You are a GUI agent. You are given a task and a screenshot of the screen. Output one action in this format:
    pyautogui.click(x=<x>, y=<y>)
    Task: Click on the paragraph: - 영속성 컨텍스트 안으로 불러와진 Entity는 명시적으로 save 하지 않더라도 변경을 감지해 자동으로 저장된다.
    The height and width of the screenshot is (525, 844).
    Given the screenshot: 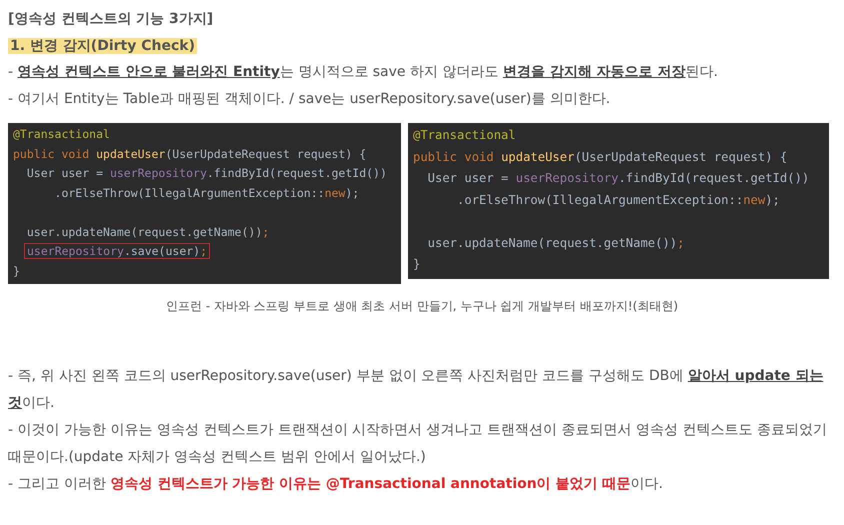 What is the action you would take?
    pyautogui.click(x=363, y=72)
    